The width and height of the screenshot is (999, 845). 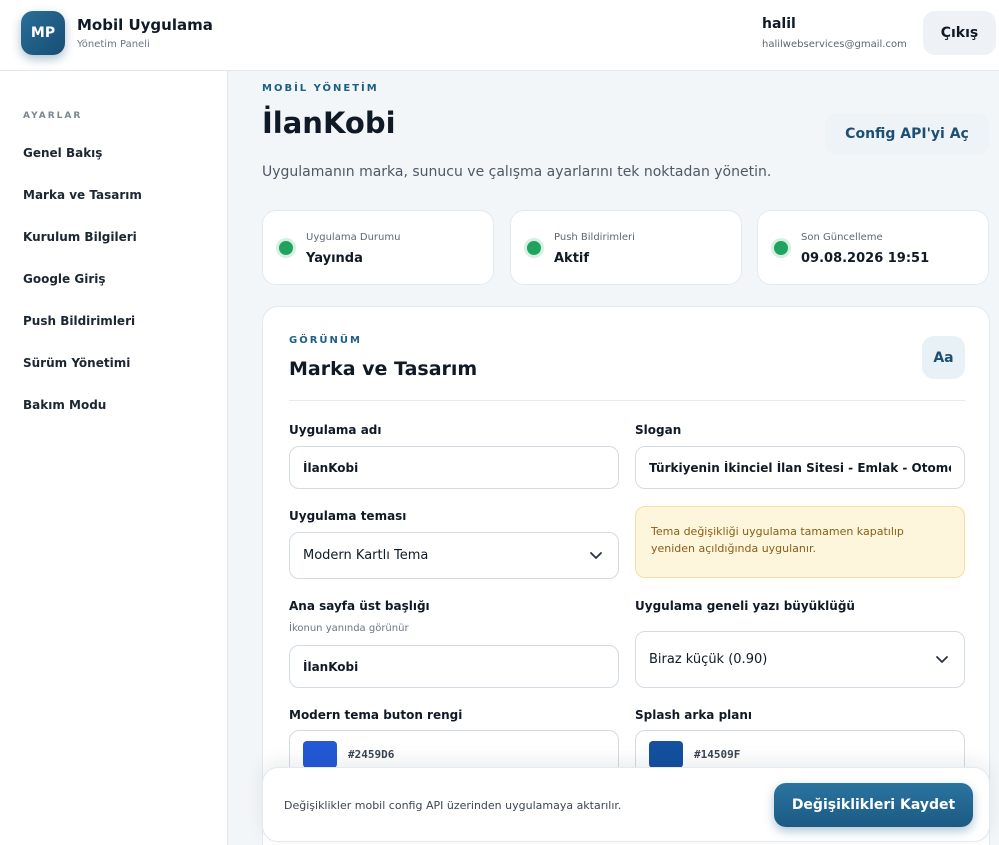 I want to click on stat-value: Yayında, so click(x=334, y=258).